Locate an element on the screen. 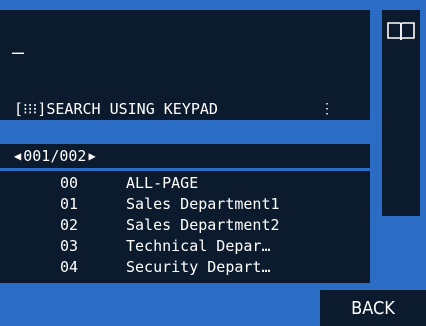 Image resolution: width=426 pixels, height=326 pixels. list-item: 02 Sales Department2 is located at coordinates (185, 224).